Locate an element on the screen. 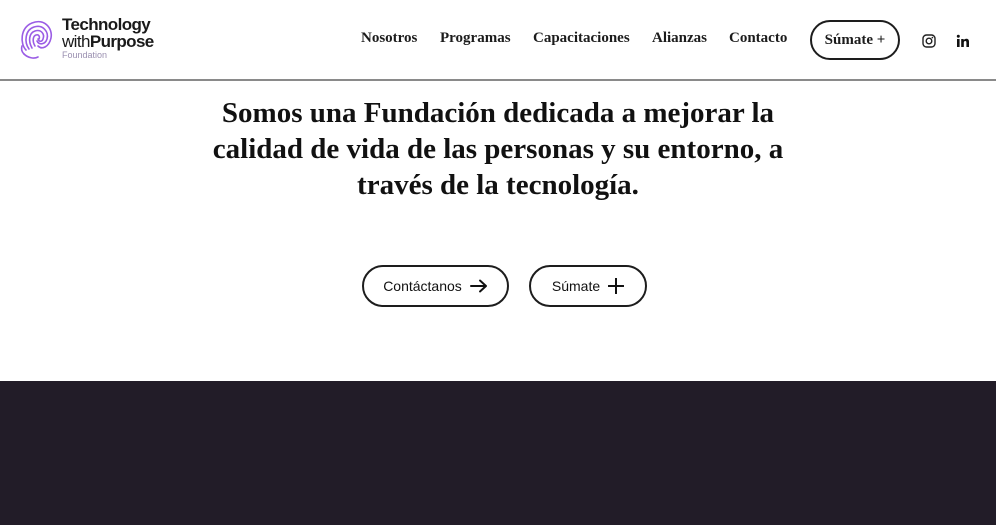 This screenshot has height=525, width=996. contact-button: Contáctanos is located at coordinates (435, 286).